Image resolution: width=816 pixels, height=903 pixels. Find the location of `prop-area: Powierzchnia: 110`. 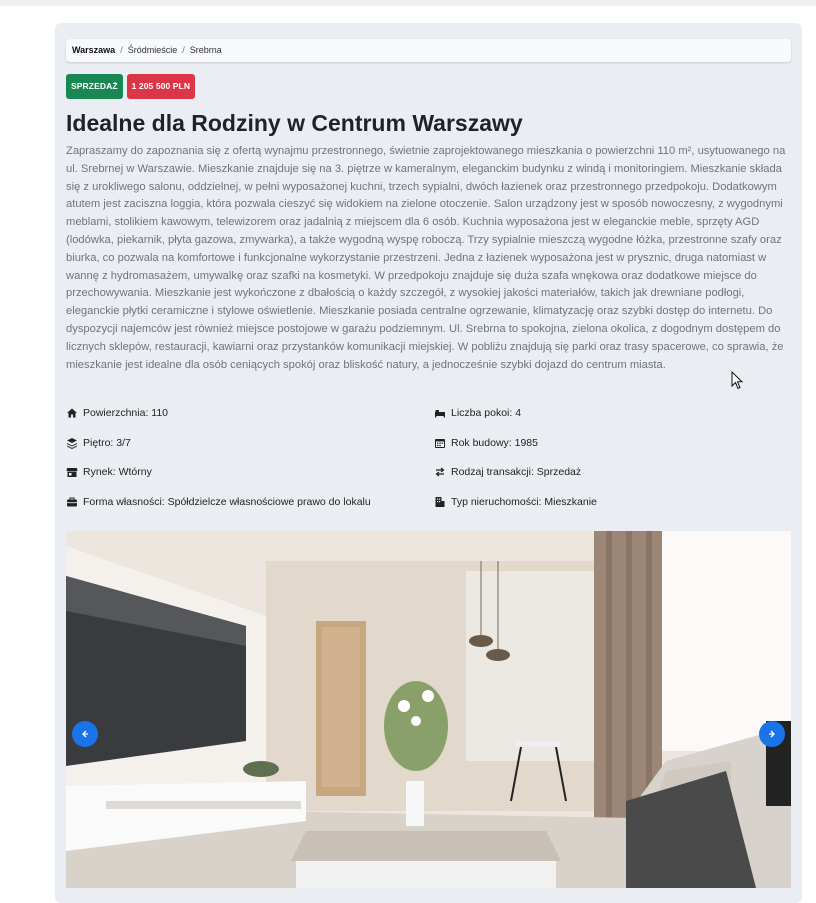

prop-area: Powierzchnia: 110 is located at coordinates (117, 413).